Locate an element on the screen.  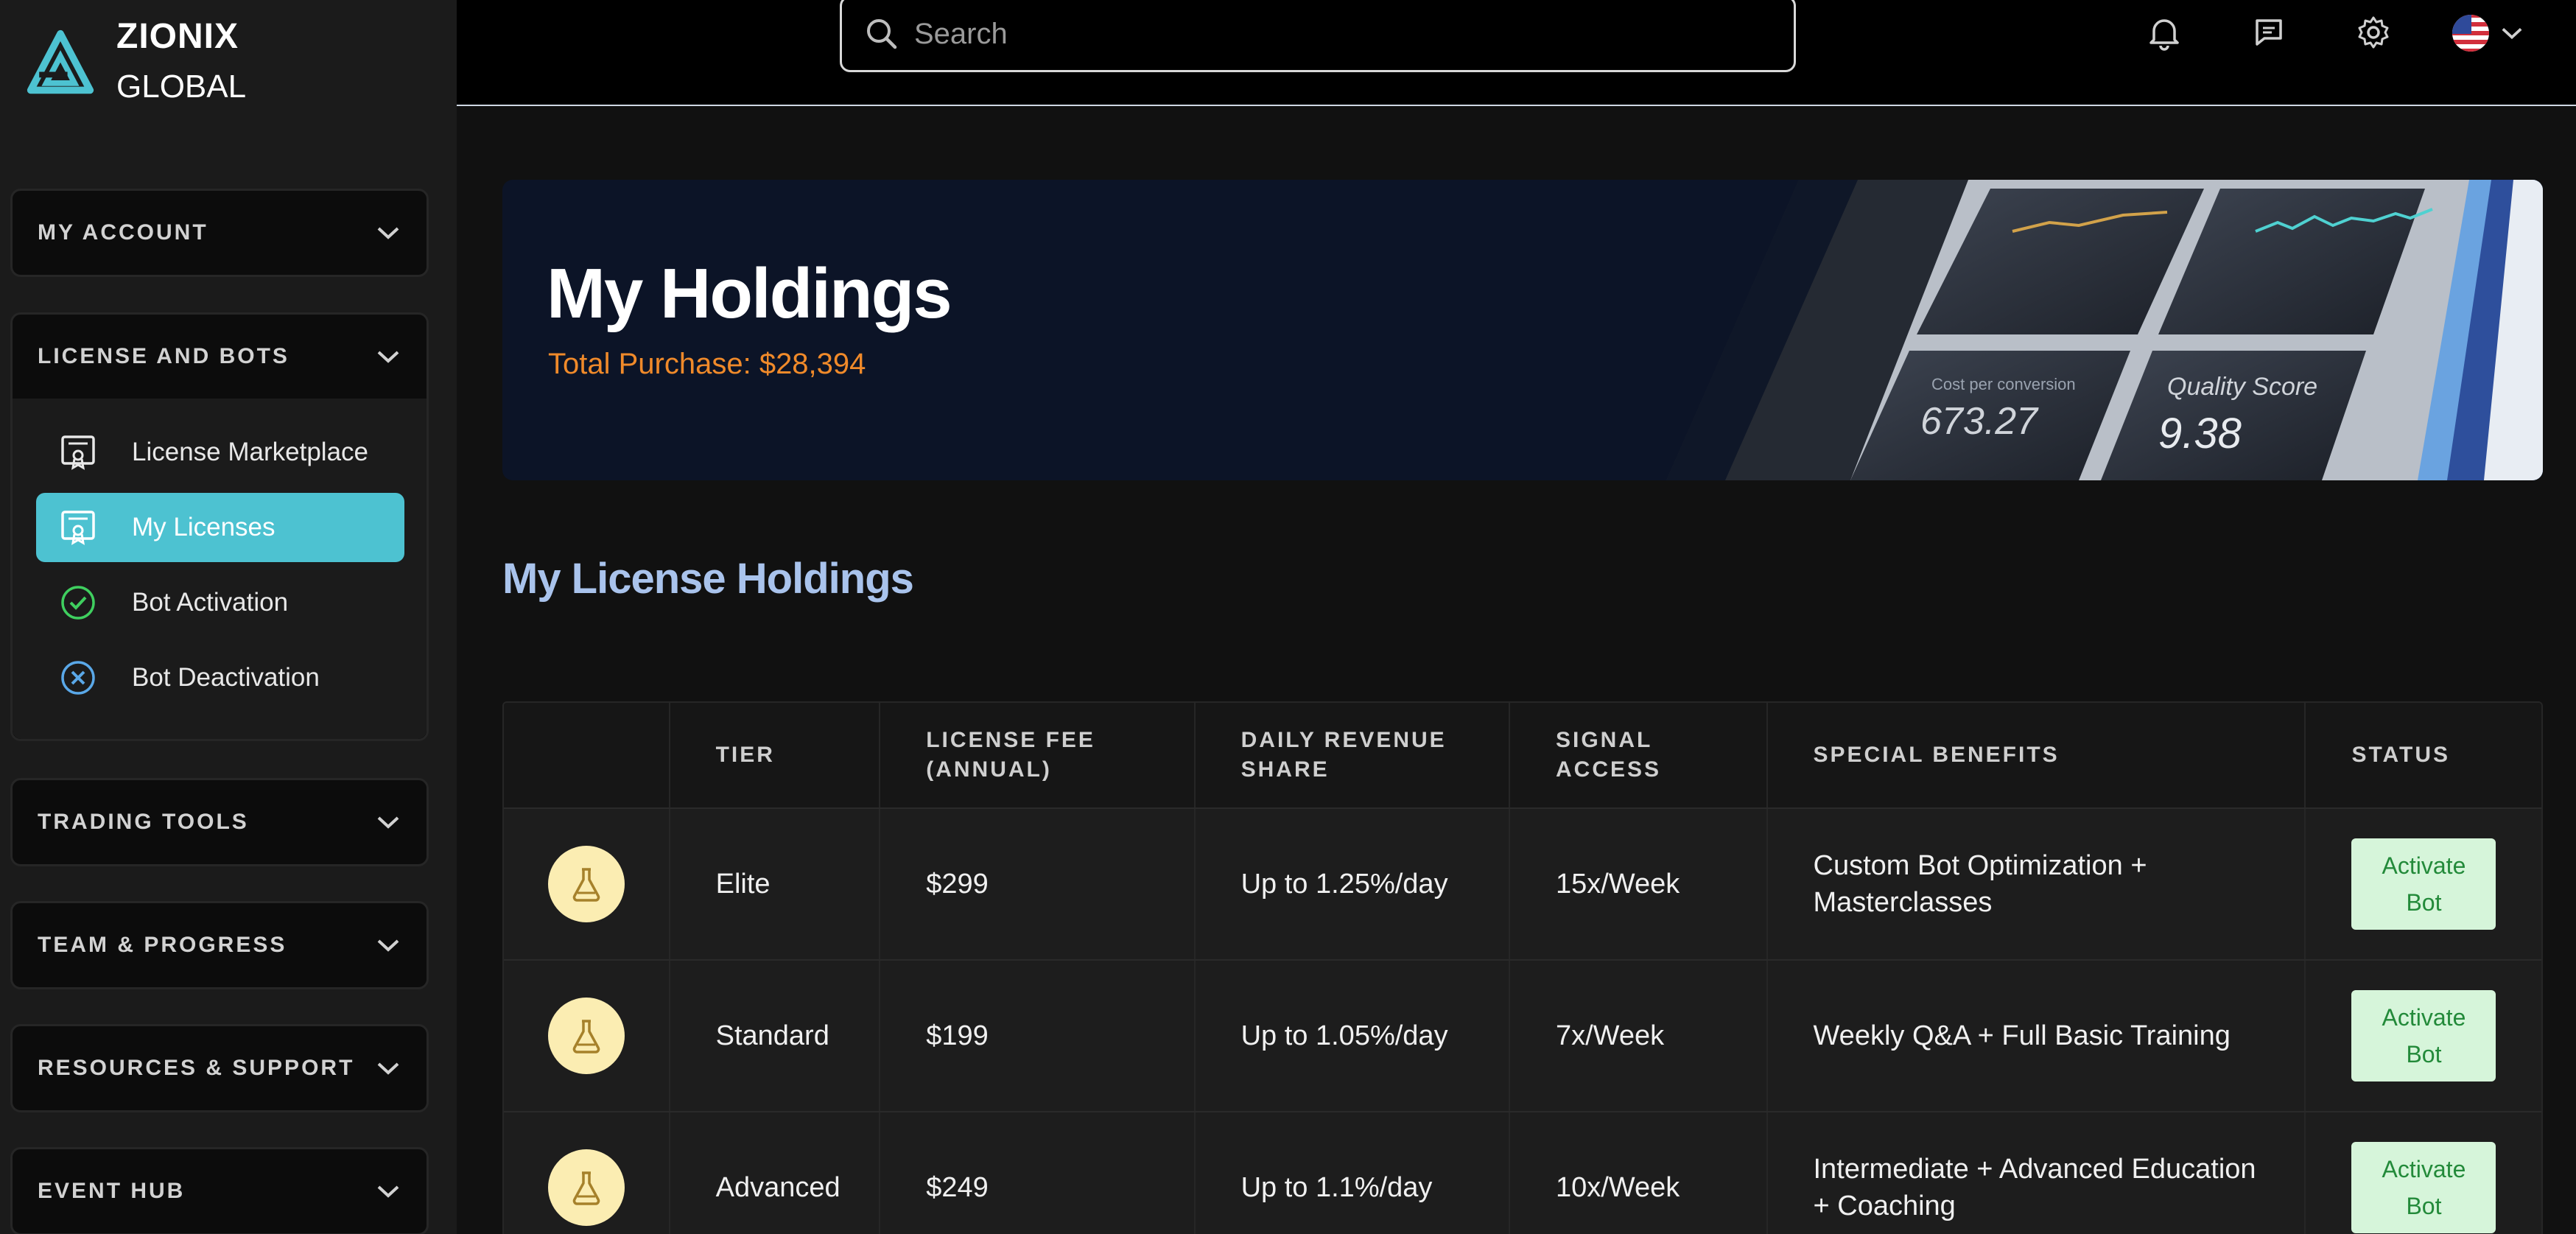
sidebar-section-event-hub: EVENT HUB is located at coordinates (219, 1190).